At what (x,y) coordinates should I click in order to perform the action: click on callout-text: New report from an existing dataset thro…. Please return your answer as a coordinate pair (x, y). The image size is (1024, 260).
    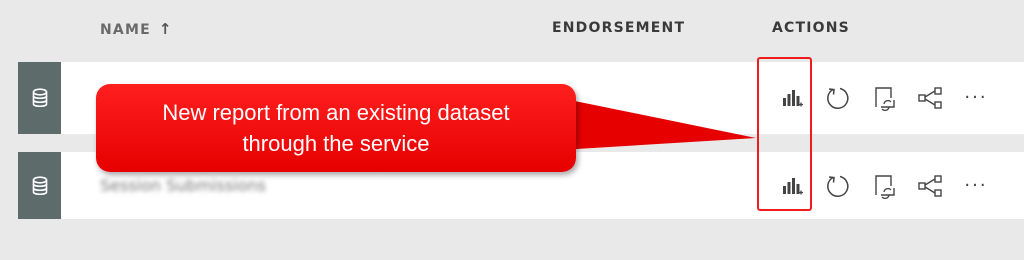
    Looking at the image, I should click on (336, 128).